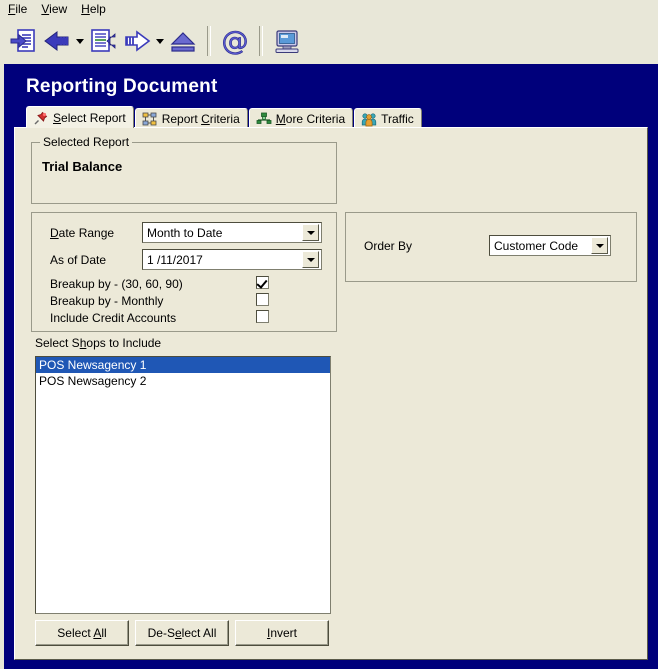  I want to click on tab-more-criteria: More Criteria, so click(301, 118).